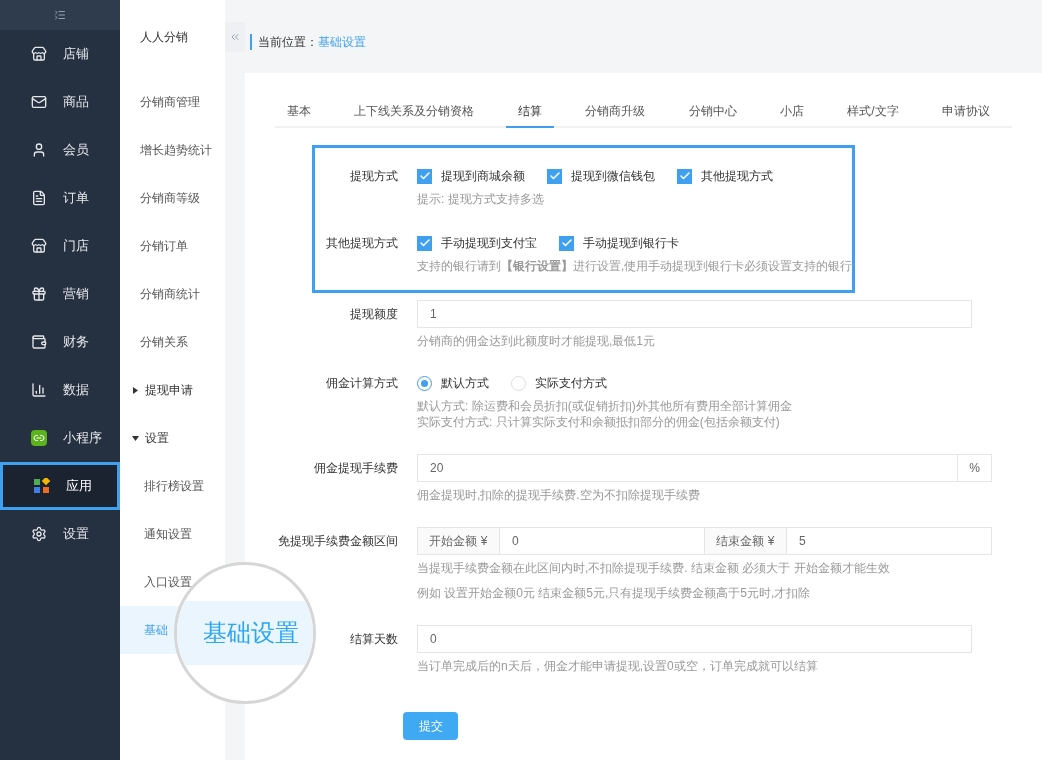  Describe the element at coordinates (536, 341) in the screenshot. I see `hint-text: 分销商的佣金达到此额度时才能提现,最低1元` at that location.